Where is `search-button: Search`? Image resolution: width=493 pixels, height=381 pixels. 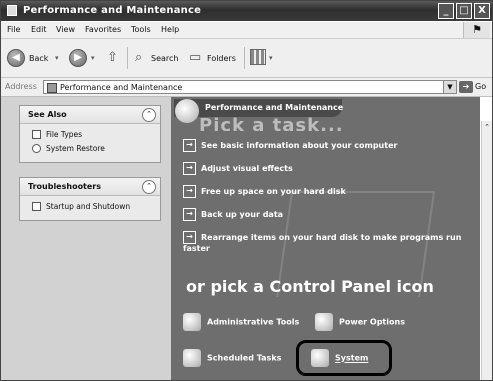 search-button: Search is located at coordinates (164, 58).